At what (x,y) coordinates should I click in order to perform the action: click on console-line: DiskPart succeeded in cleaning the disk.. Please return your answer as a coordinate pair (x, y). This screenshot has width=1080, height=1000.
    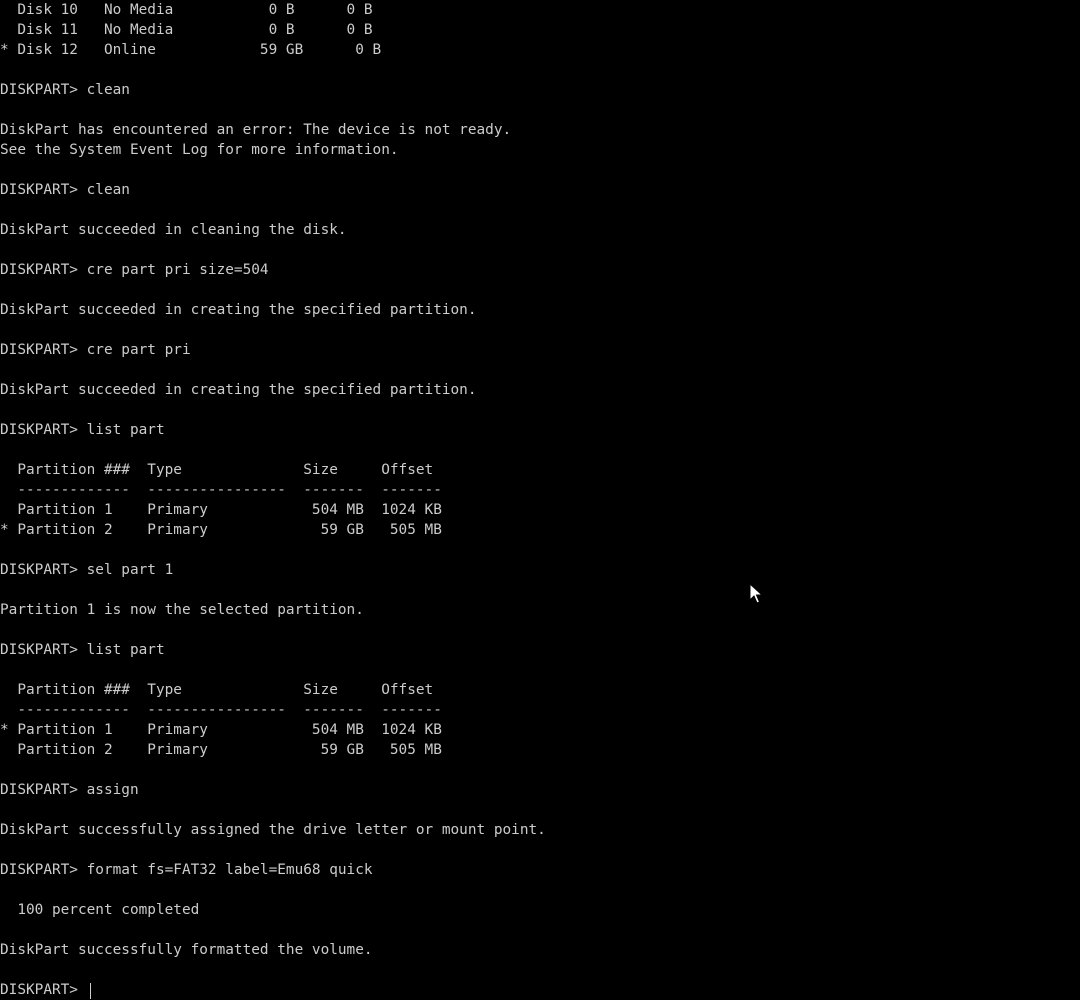
    Looking at the image, I should click on (173, 230).